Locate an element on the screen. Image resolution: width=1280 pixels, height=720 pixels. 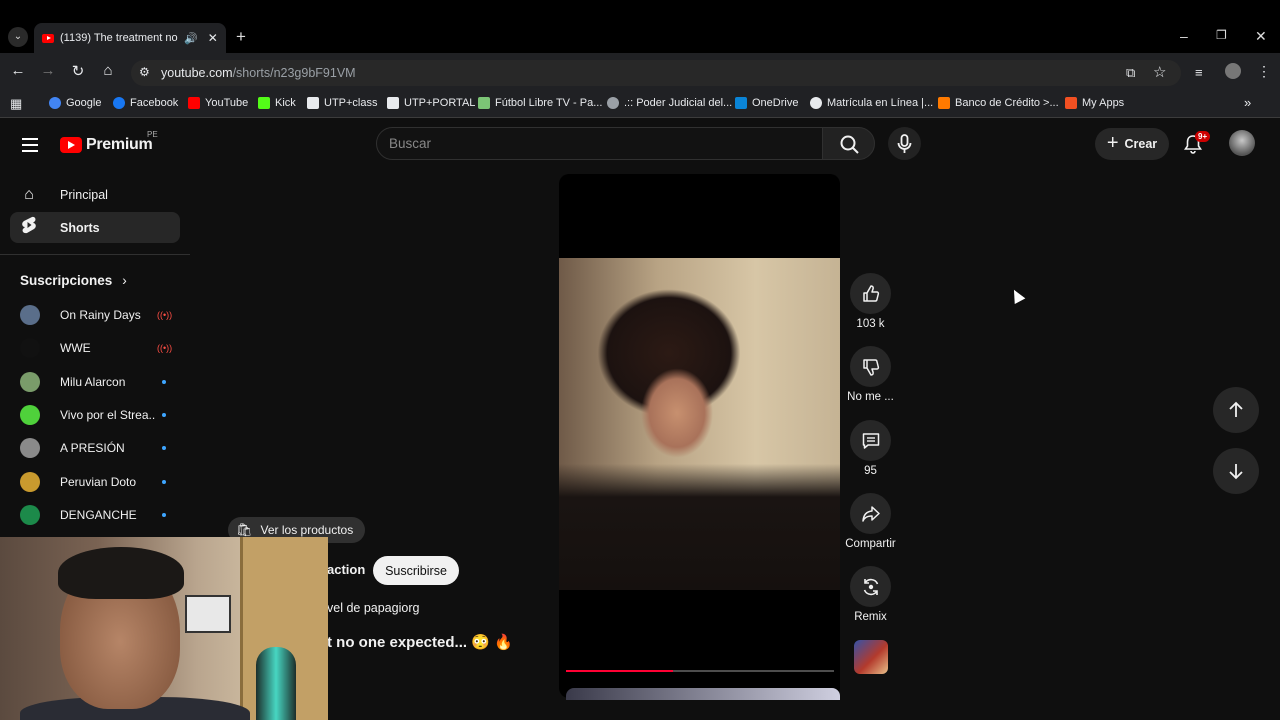
bookmark-item: YouTube is located at coordinates (218, 103).